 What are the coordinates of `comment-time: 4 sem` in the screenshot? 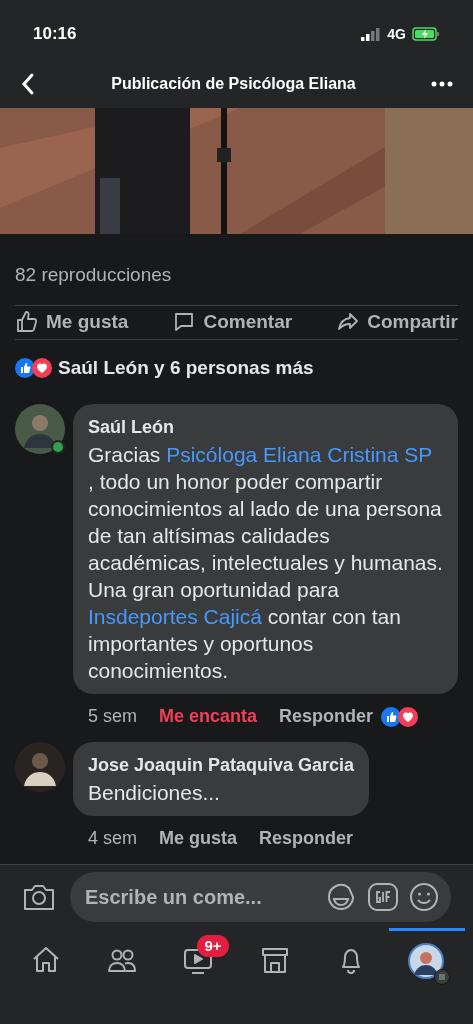 It's located at (113, 838).